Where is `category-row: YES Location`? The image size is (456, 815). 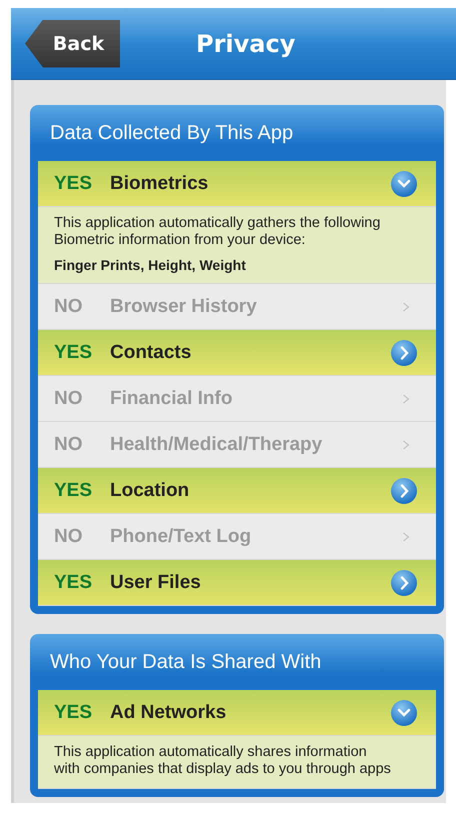 category-row: YES Location is located at coordinates (237, 491).